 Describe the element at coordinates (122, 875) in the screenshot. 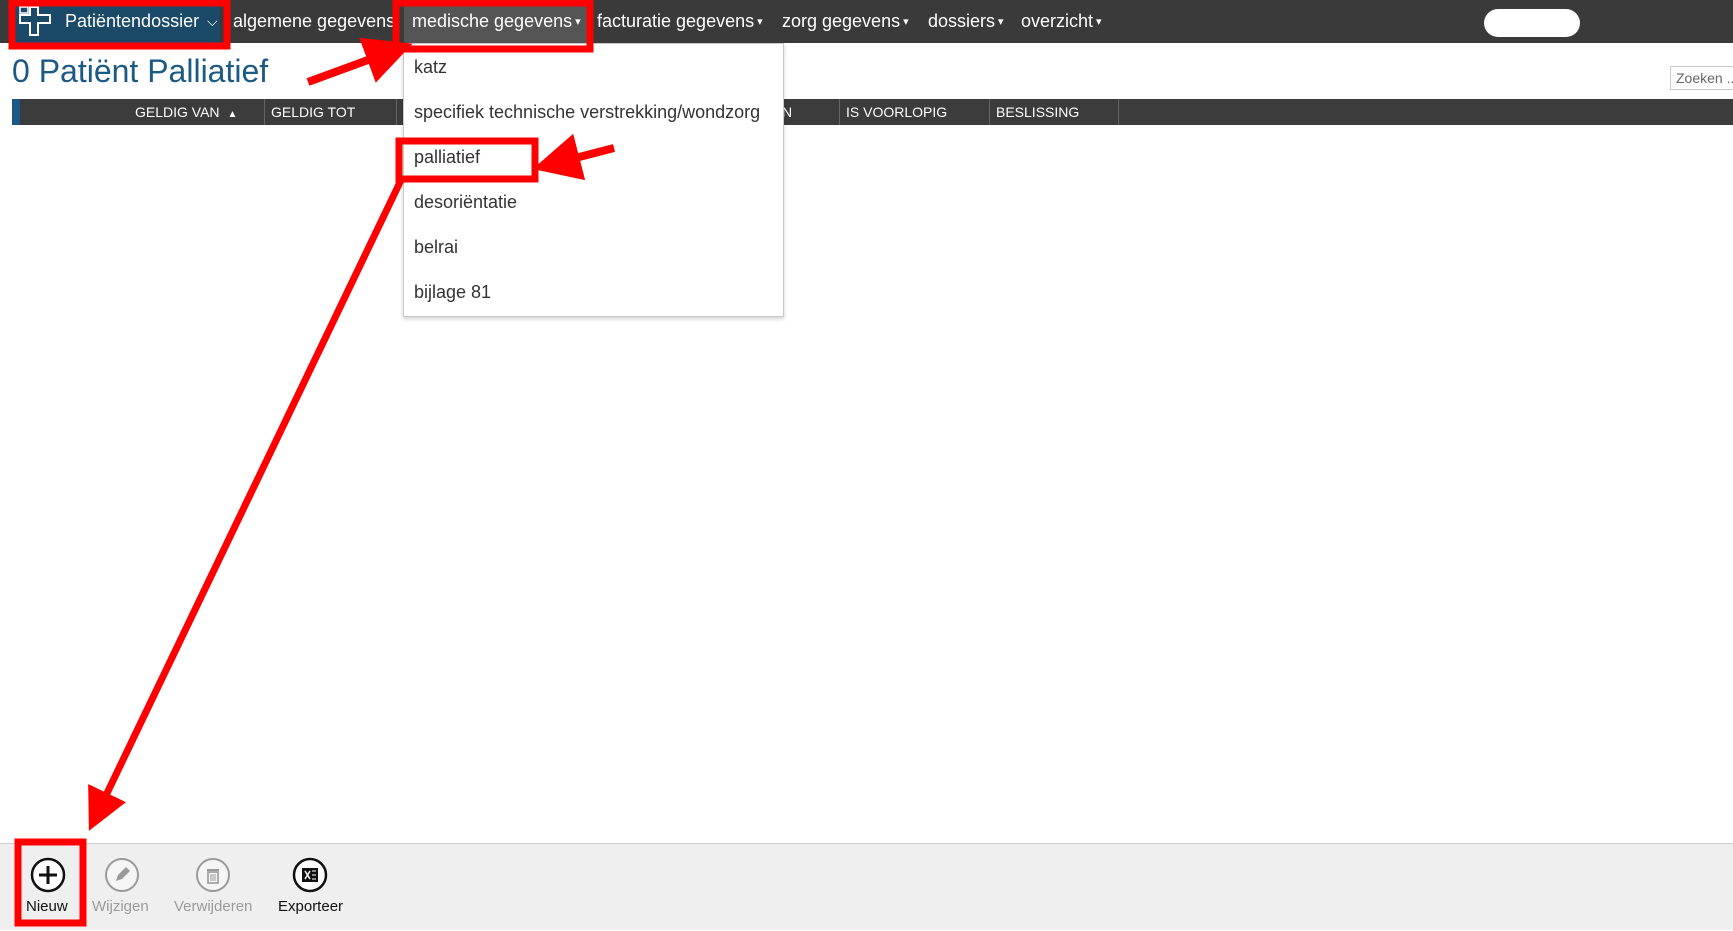

I see `pencil-circle-icon` at that location.